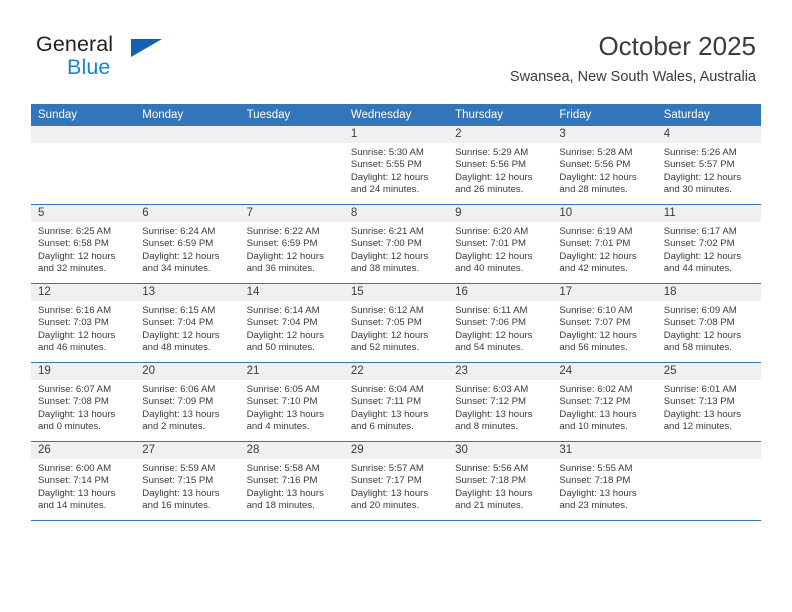 The height and width of the screenshot is (612, 792). Describe the element at coordinates (280, 269) in the screenshot. I see `daylight-text-line2: and 36 minutes.` at that location.